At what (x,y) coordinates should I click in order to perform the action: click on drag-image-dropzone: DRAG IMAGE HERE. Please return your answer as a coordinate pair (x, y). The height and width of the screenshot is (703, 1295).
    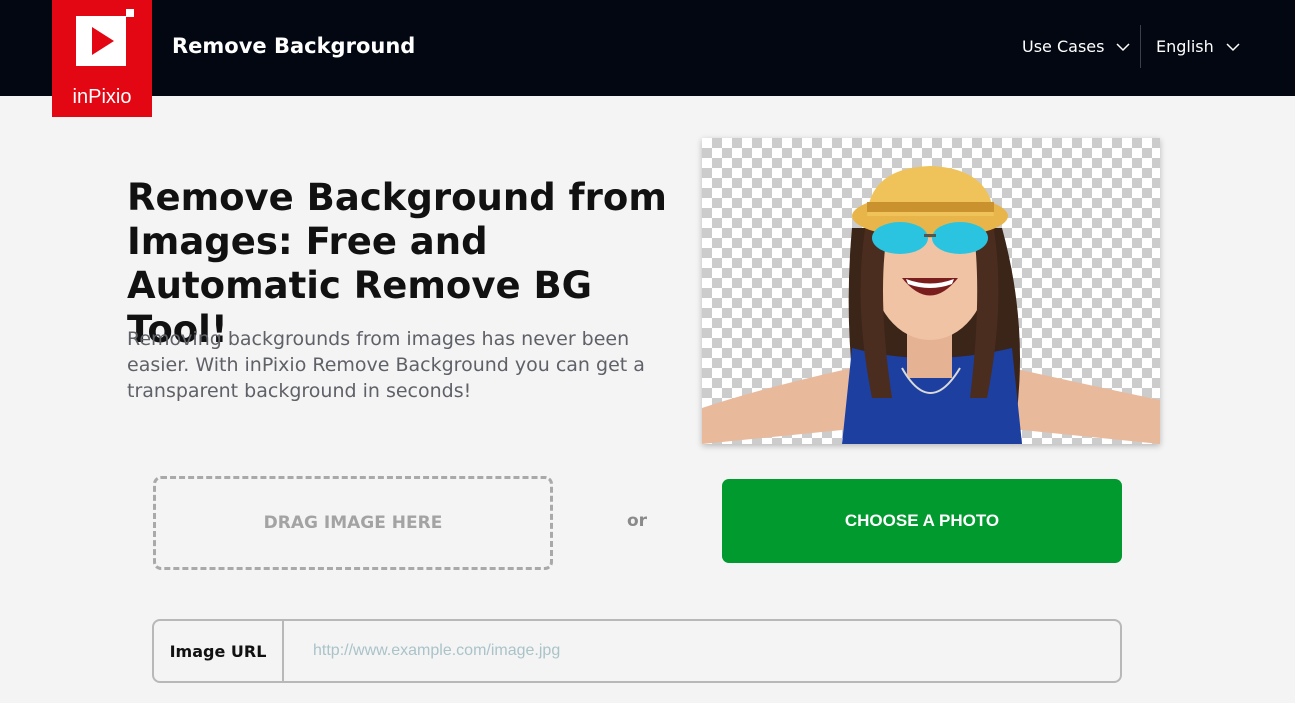
    Looking at the image, I should click on (353, 523).